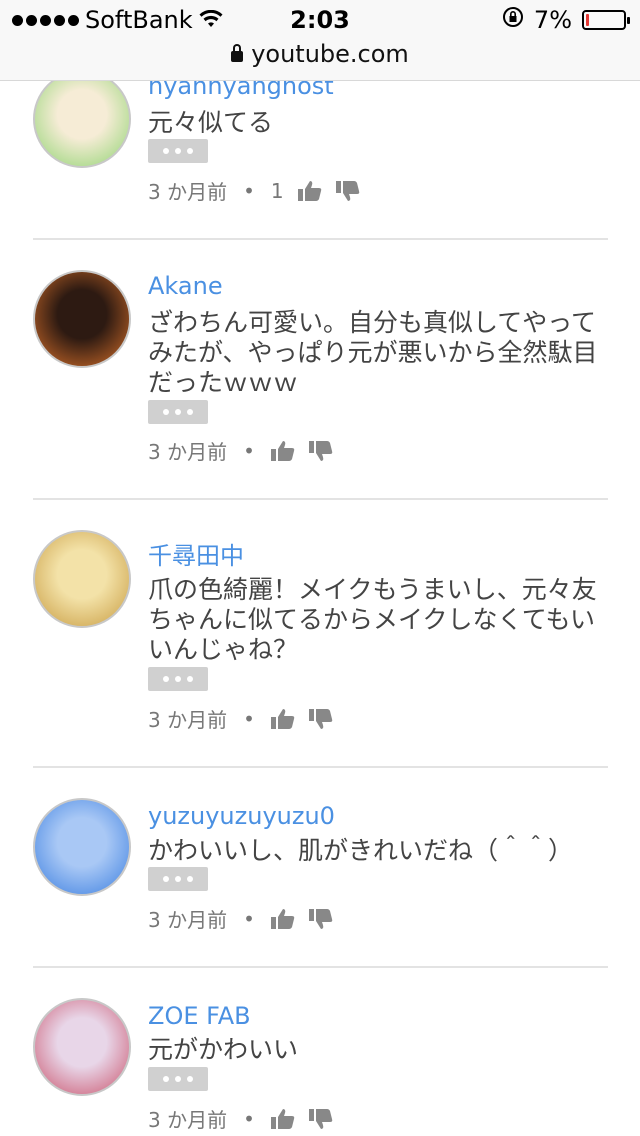 This screenshot has width=640, height=1136. What do you see at coordinates (606, 20) in the screenshot?
I see `battery-icon` at bounding box center [606, 20].